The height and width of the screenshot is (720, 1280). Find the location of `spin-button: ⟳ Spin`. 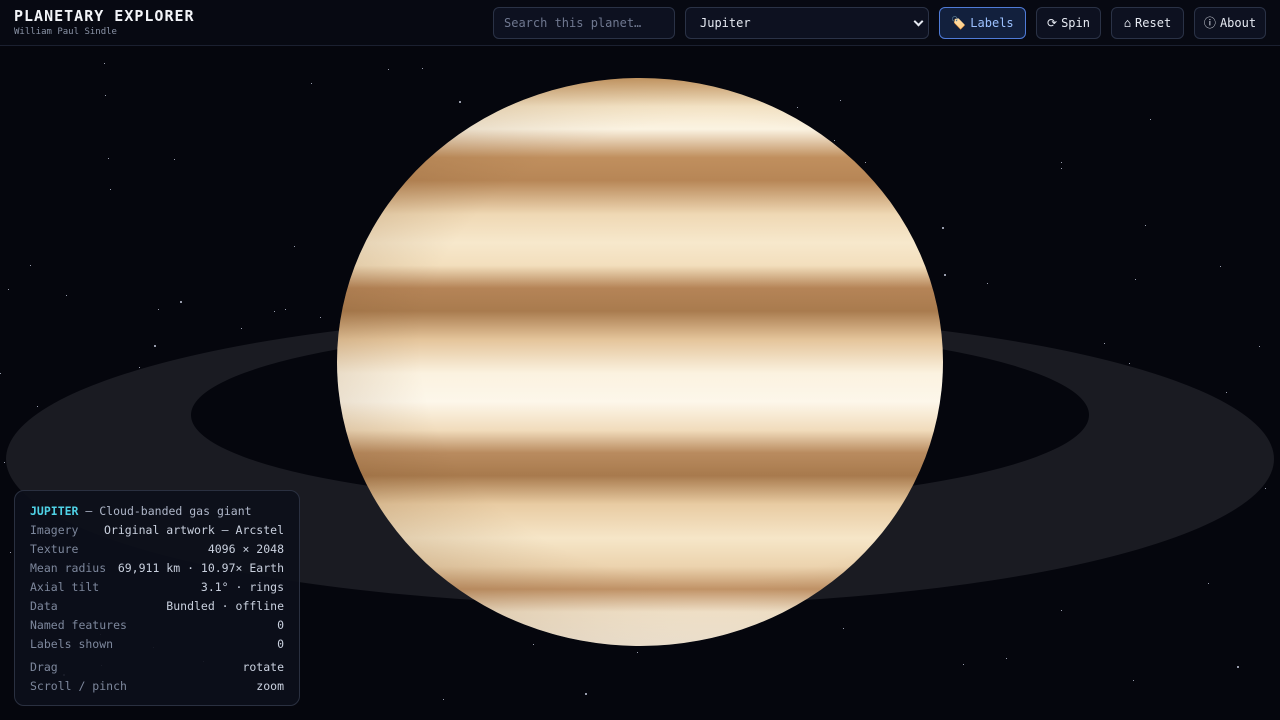

spin-button: ⟳ Spin is located at coordinates (1068, 23).